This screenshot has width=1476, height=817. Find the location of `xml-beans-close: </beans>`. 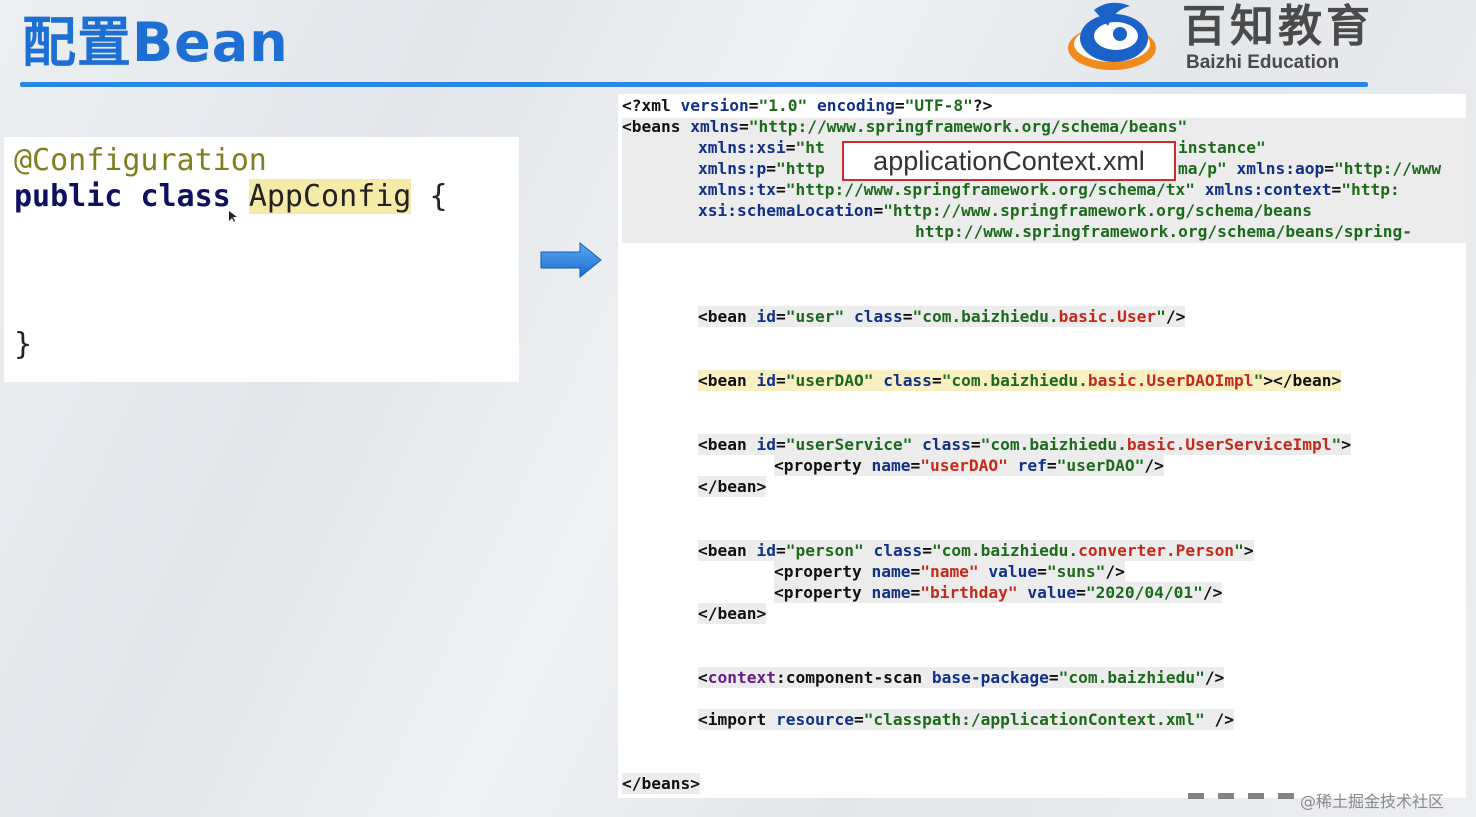

xml-beans-close: </beans> is located at coordinates (661, 783).